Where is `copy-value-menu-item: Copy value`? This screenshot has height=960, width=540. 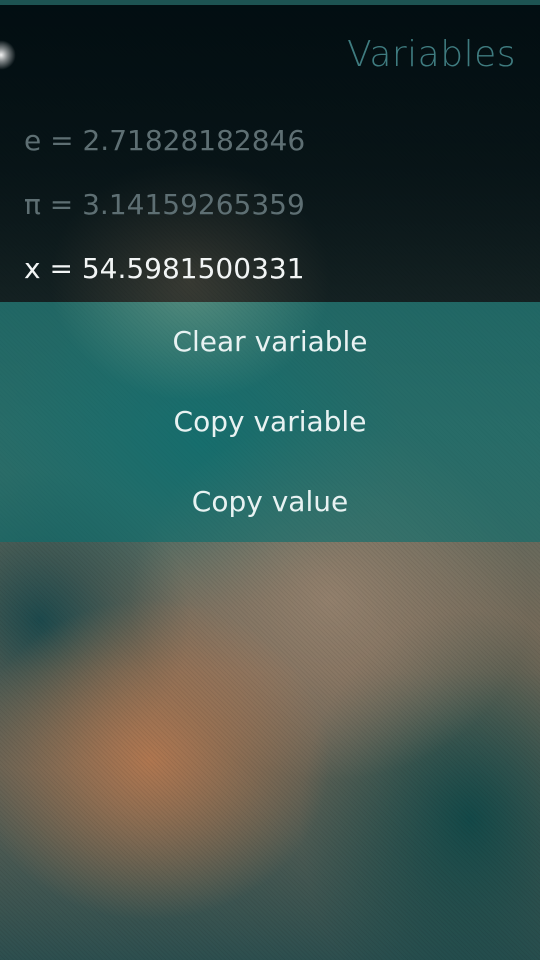 copy-value-menu-item: Copy value is located at coordinates (270, 502).